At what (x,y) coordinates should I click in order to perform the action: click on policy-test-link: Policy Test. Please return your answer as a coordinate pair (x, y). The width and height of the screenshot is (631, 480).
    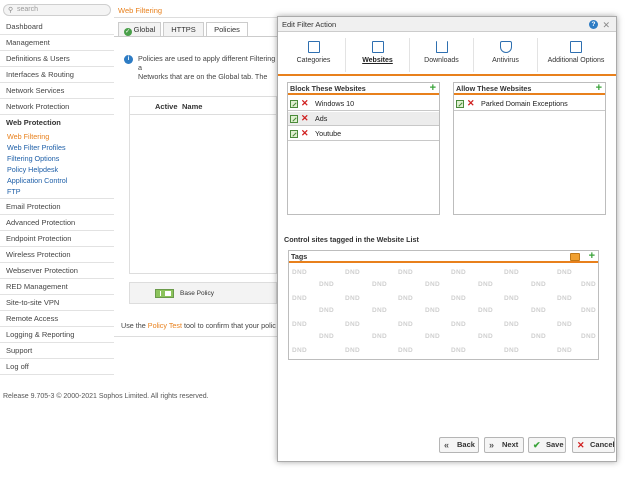
    Looking at the image, I should click on (165, 325).